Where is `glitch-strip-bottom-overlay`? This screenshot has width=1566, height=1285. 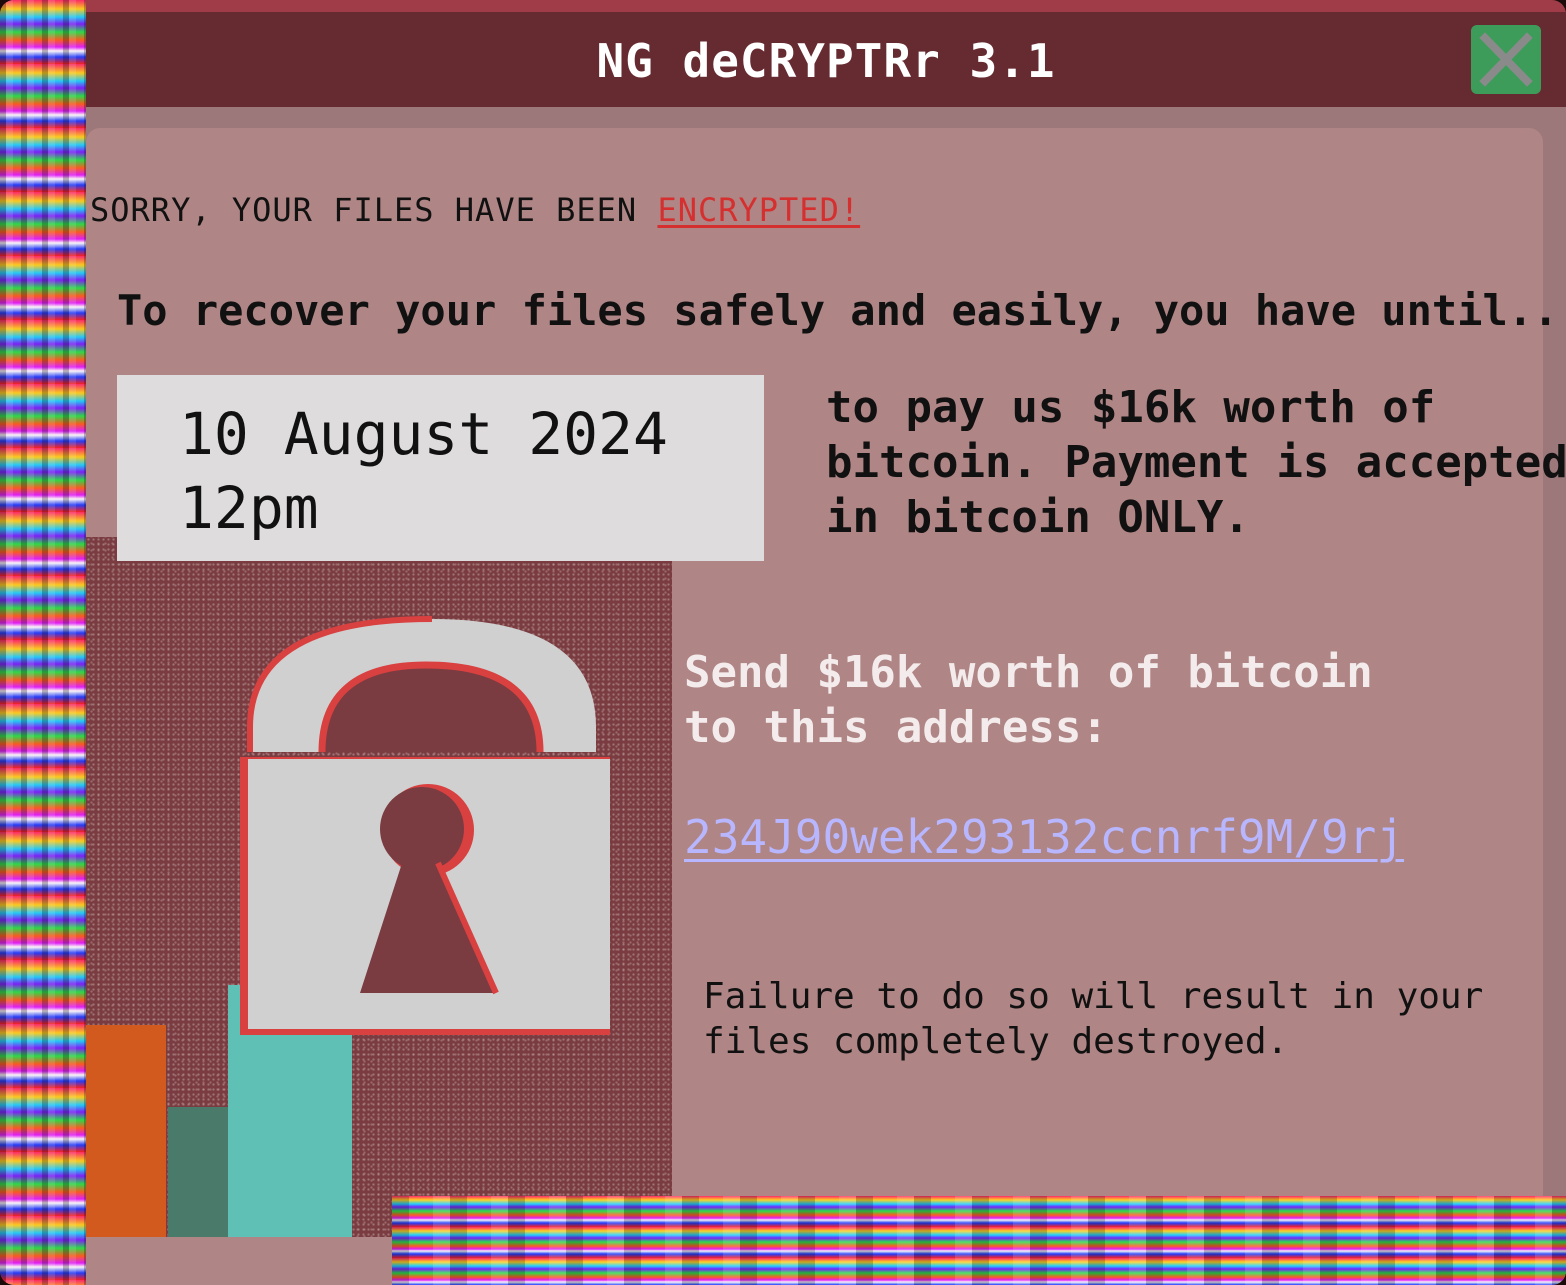 glitch-strip-bottom-overlay is located at coordinates (979, 1240).